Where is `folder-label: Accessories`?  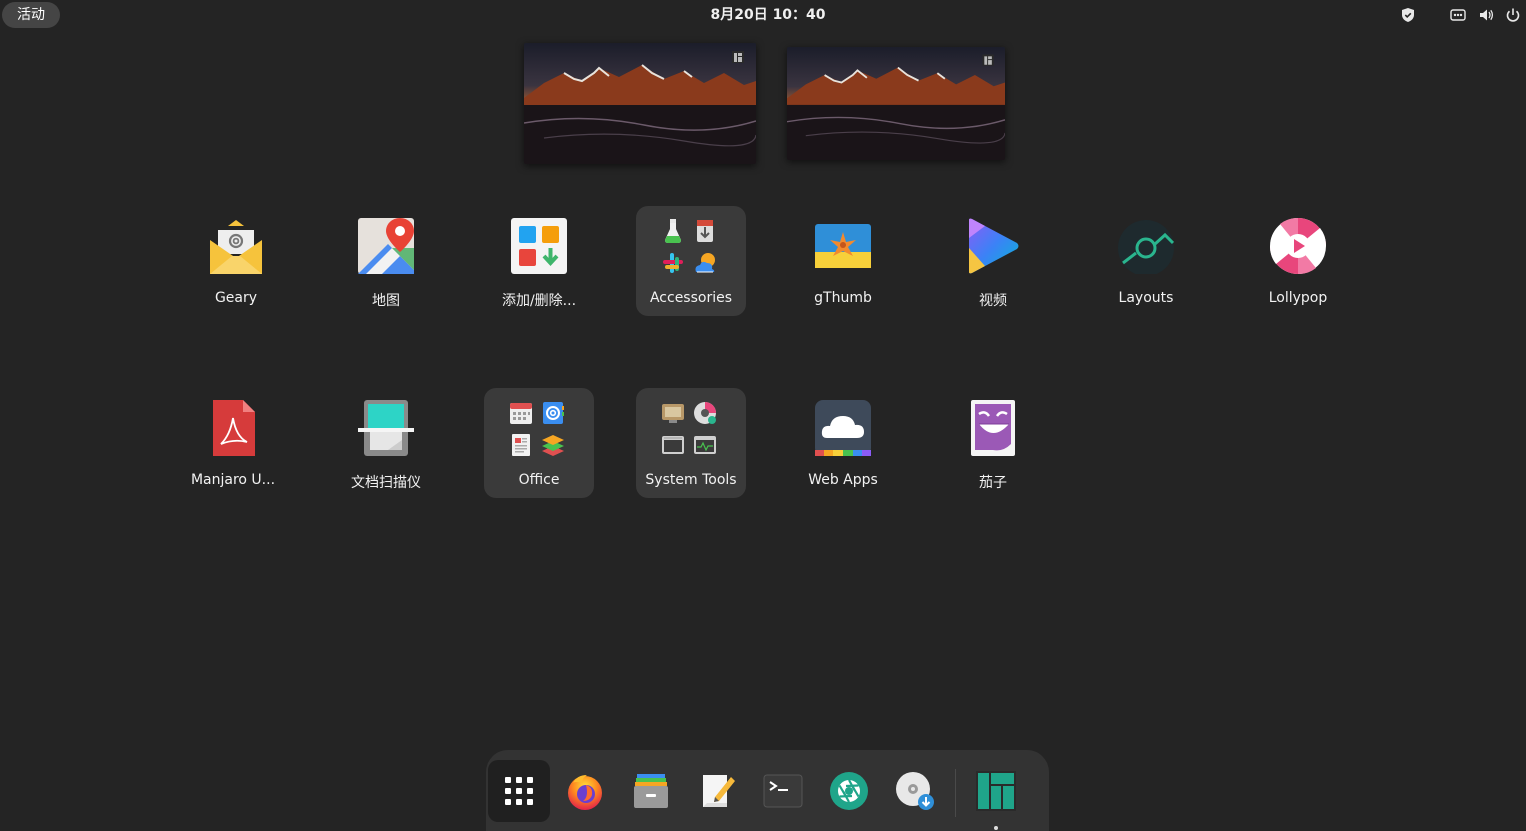
folder-label: Accessories is located at coordinates (691, 298).